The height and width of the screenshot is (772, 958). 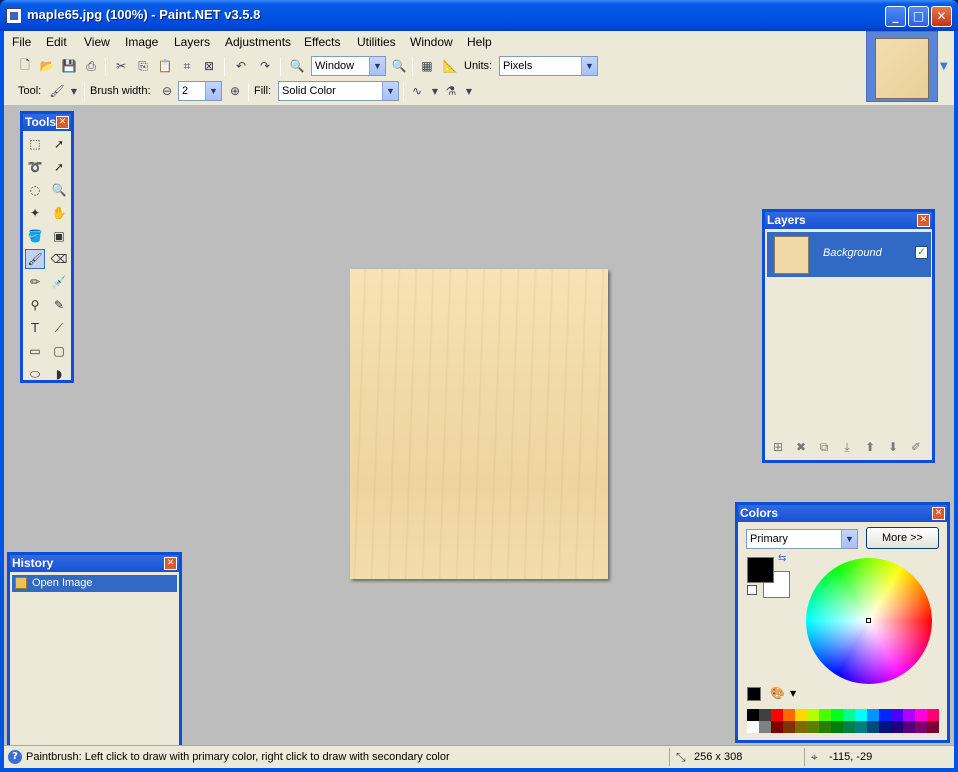 I want to click on move-selection-icon: ➚, so click(x=59, y=167).